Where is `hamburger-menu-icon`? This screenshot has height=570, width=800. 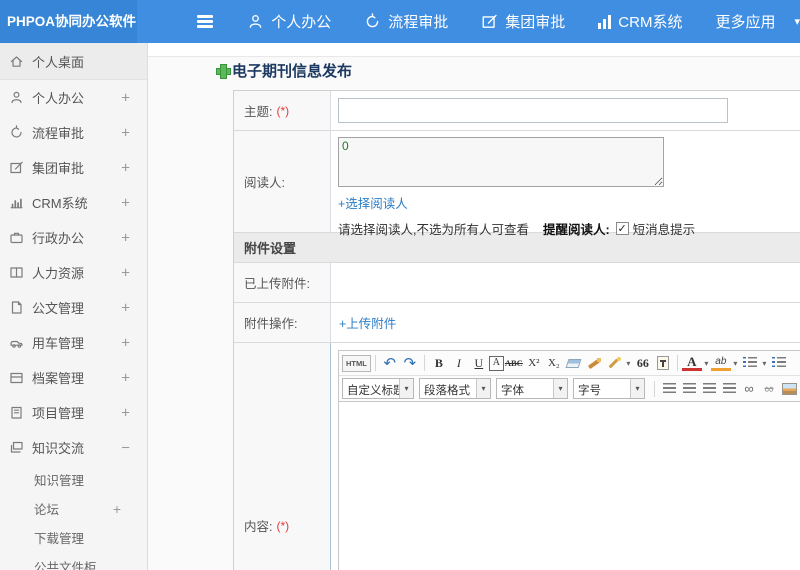
hamburger-menu-icon is located at coordinates (205, 21).